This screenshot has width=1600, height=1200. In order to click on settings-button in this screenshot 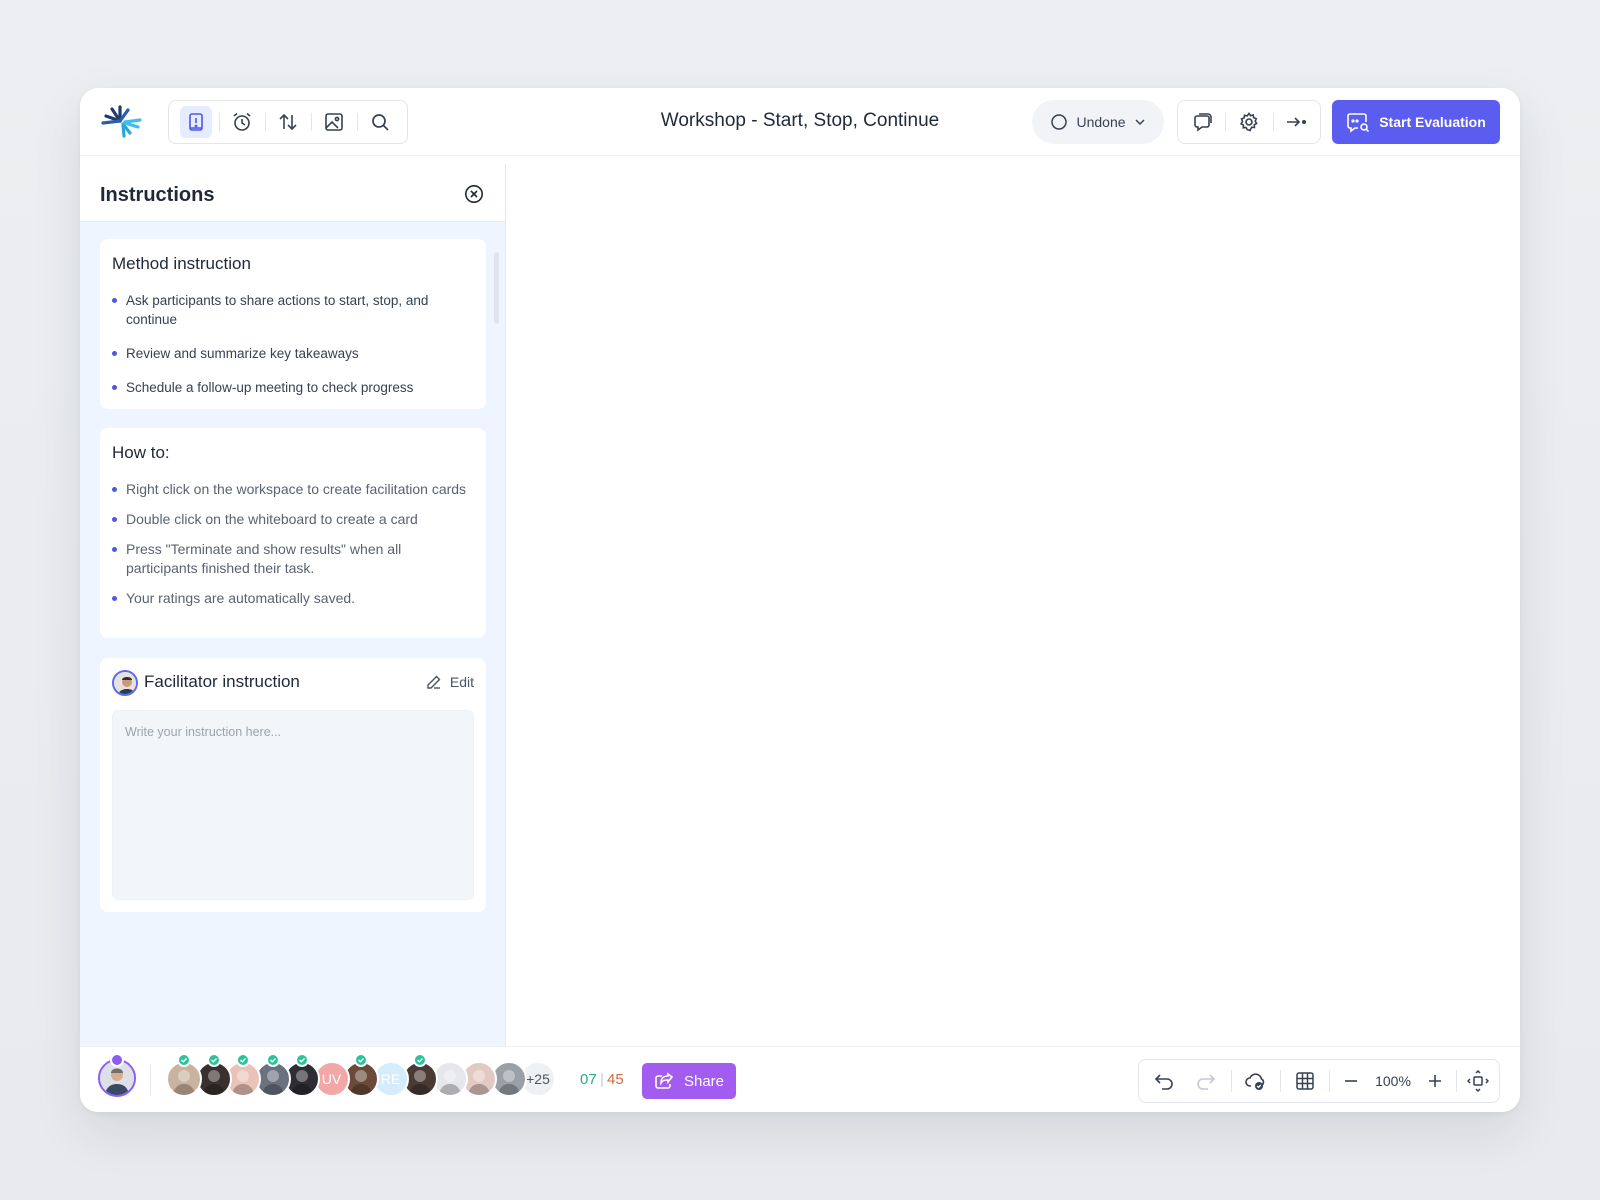, I will do `click(1248, 122)`.